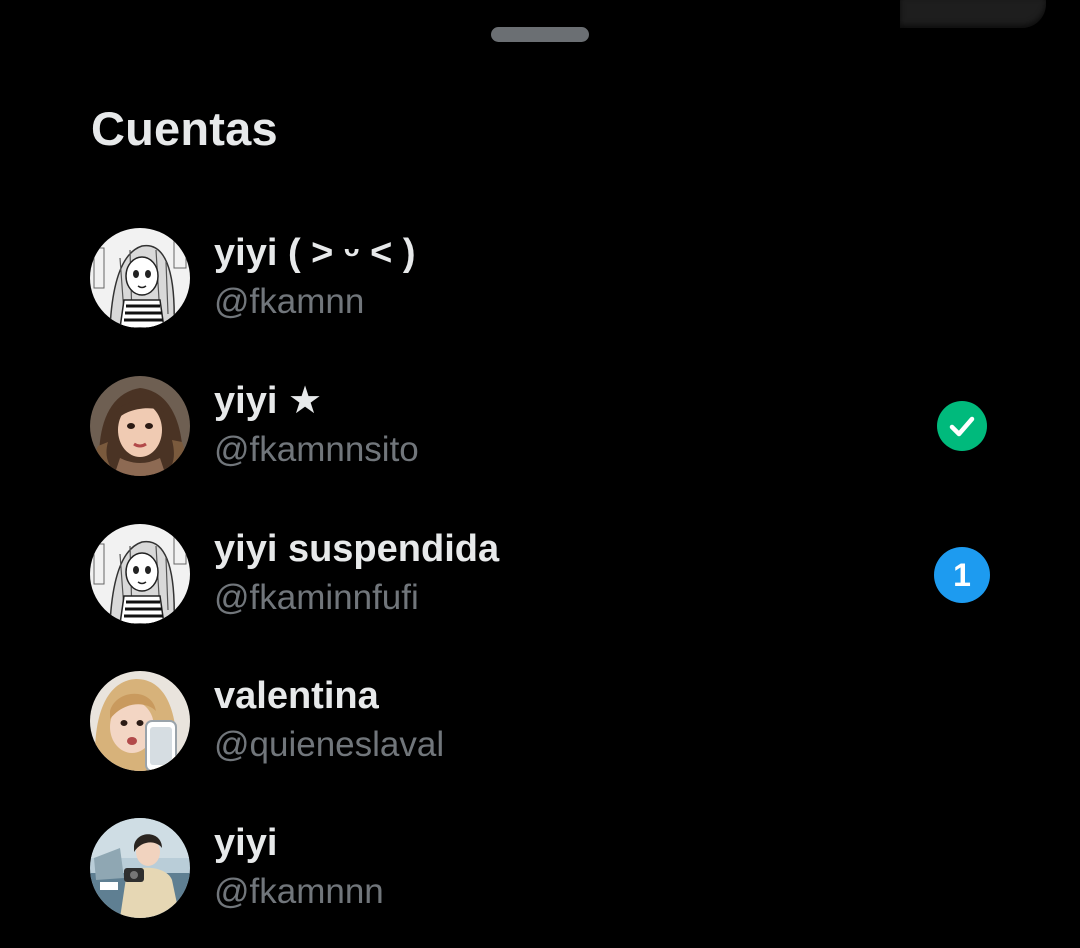  Describe the element at coordinates (973, 14) in the screenshot. I see `background-content-peek` at that location.